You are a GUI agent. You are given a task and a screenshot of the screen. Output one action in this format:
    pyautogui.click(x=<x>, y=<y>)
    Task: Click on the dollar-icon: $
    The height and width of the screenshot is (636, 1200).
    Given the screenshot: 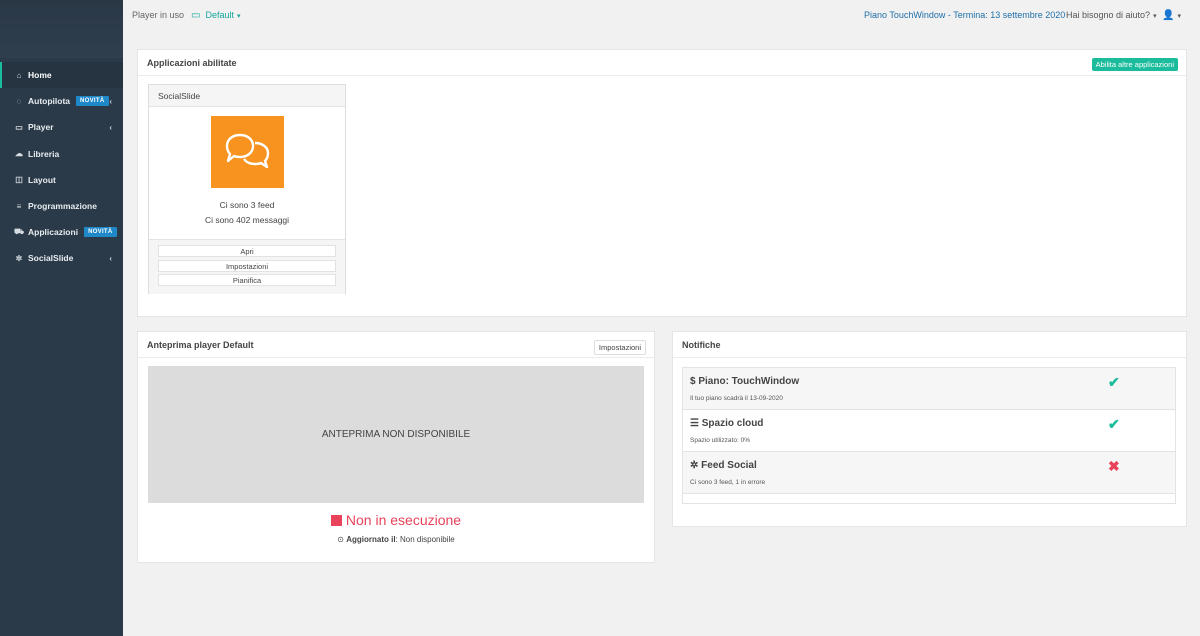 What is the action you would take?
    pyautogui.click(x=693, y=381)
    